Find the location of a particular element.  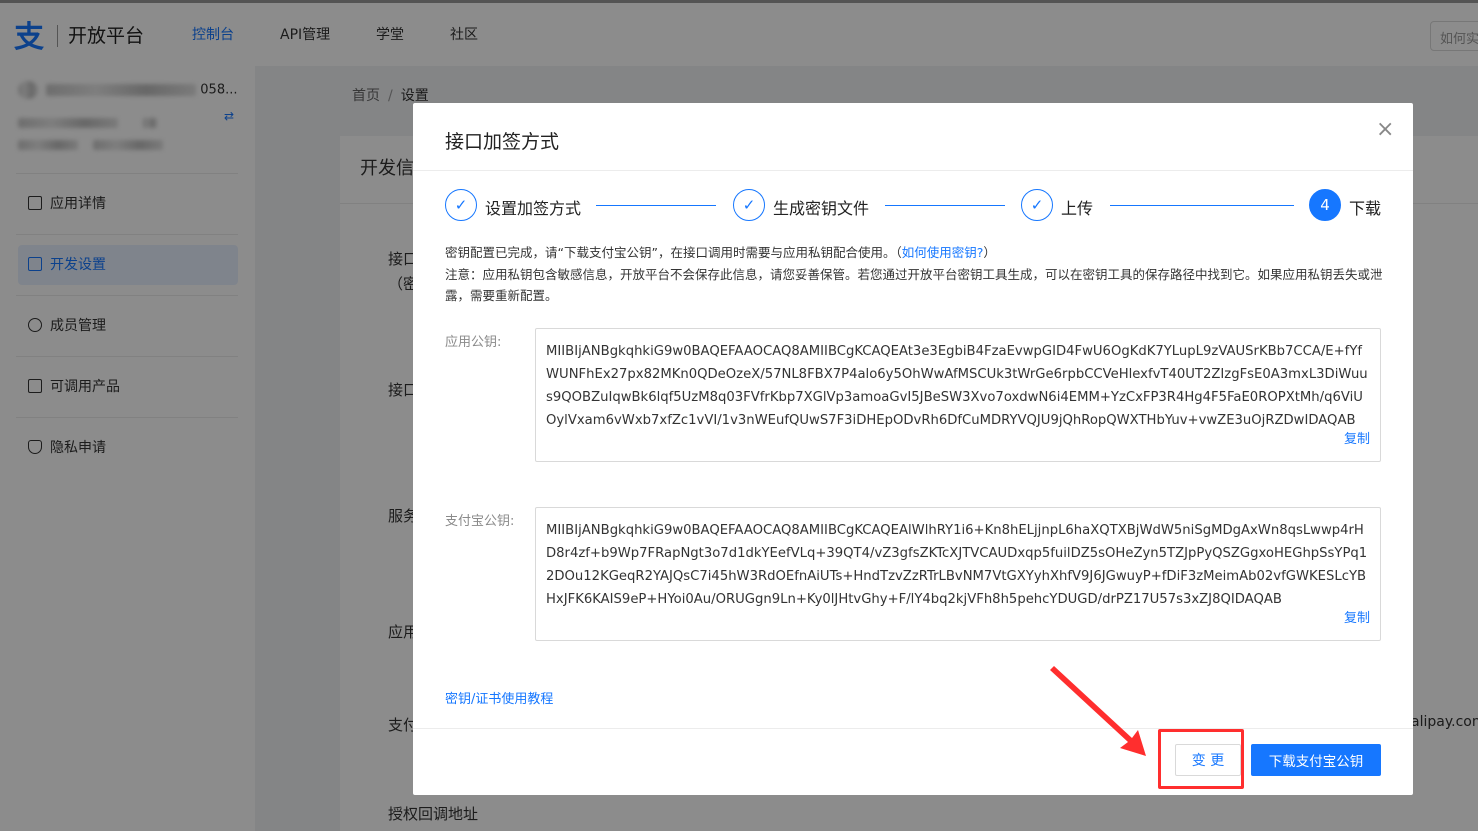

modal-footer-divider is located at coordinates (913, 728).